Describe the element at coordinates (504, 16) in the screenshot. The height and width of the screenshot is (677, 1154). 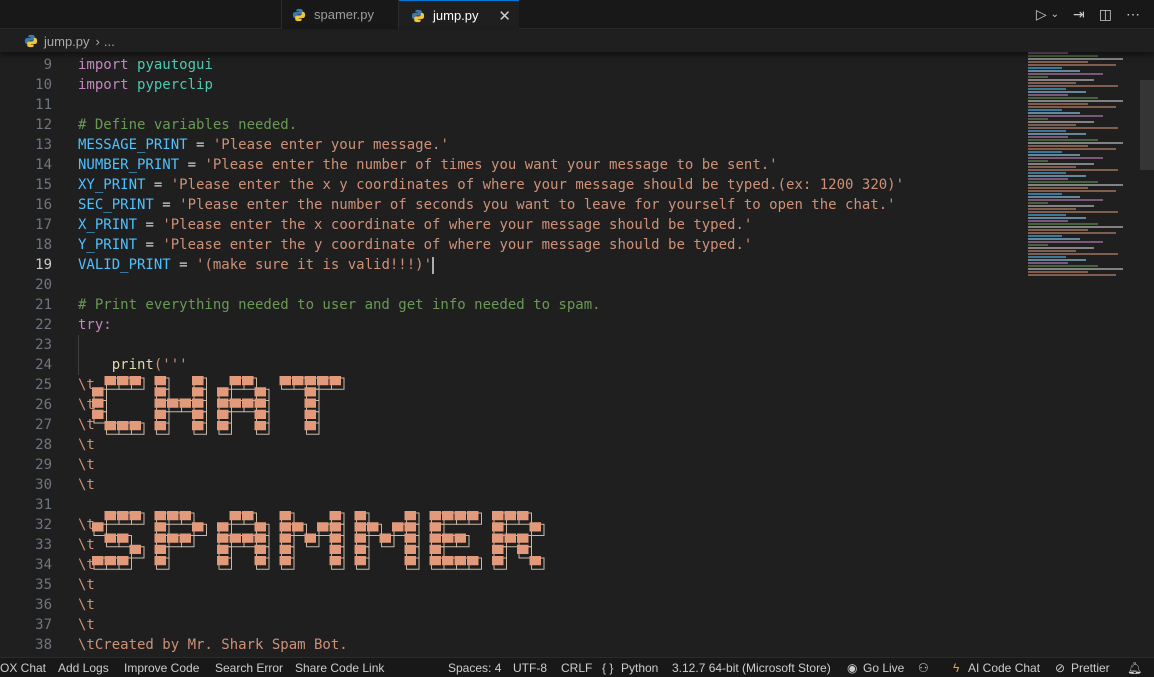
I see `close-icon: ✕` at that location.